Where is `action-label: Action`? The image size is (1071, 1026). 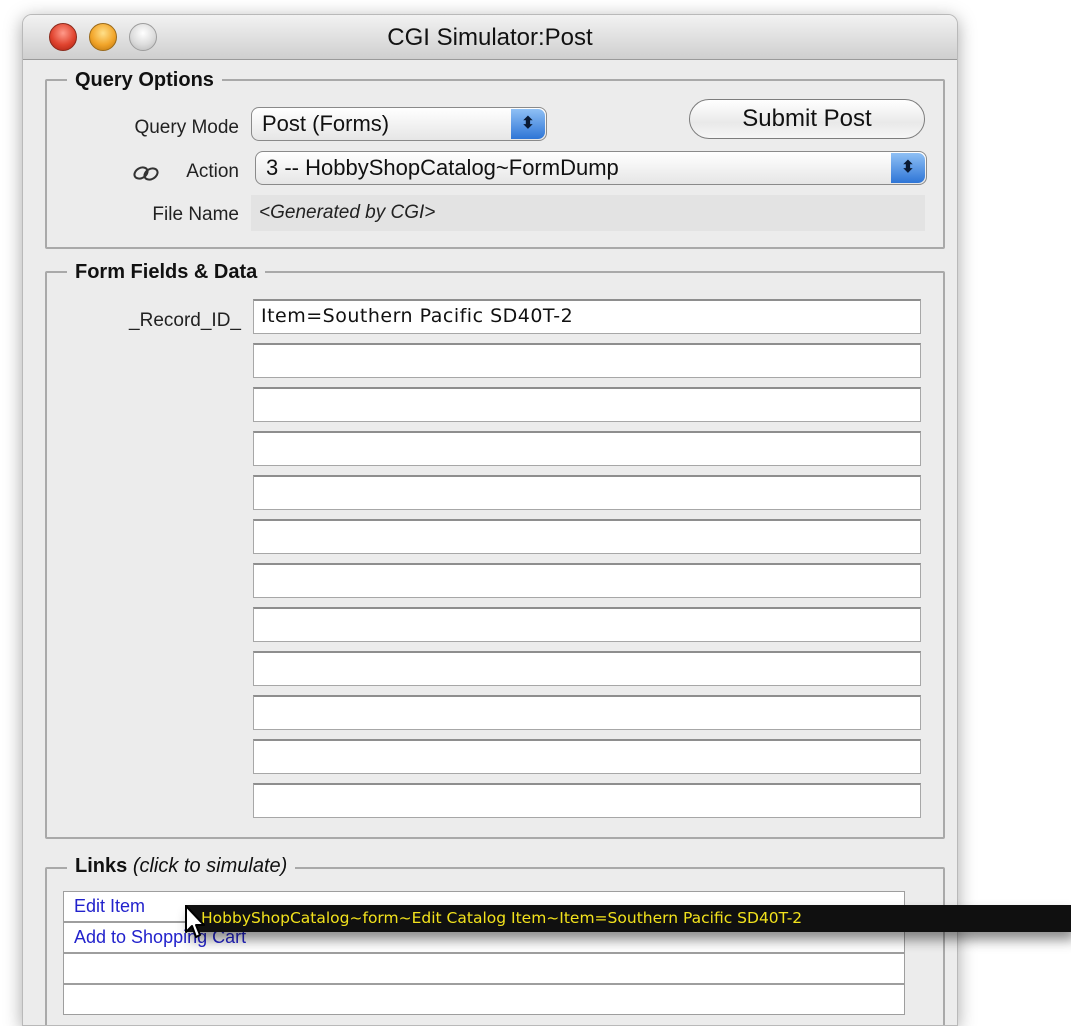
action-label: Action is located at coordinates (212, 171).